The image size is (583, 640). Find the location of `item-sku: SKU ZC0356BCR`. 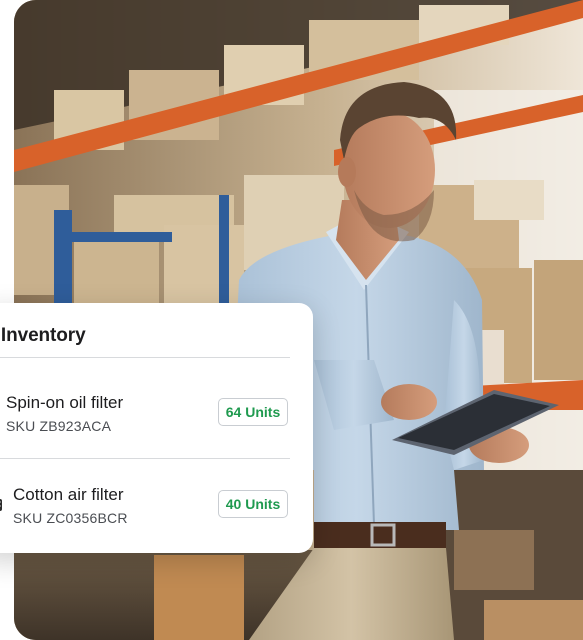

item-sku: SKU ZC0356BCR is located at coordinates (70, 518).